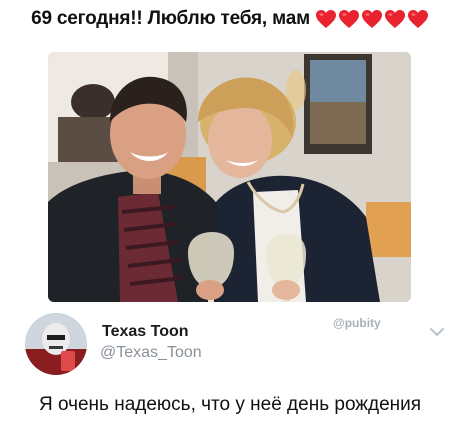 The image size is (460, 434). I want to click on caption-text: 69 сегодня!! Люблю тебя, мам, so click(170, 18).